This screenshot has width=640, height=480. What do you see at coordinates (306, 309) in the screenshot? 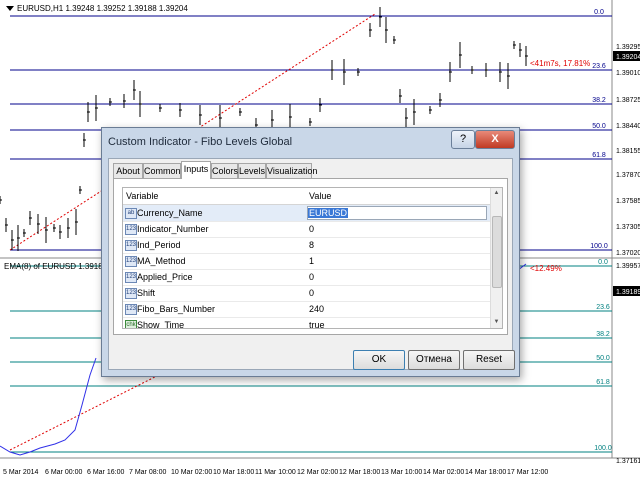
I see `input-row-fibo-bars-number: 123 Fibo_Bars_Number 240` at bounding box center [306, 309].